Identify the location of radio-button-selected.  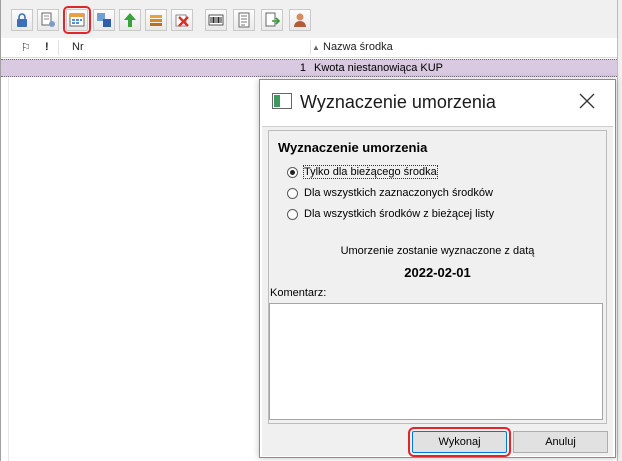
(292, 172).